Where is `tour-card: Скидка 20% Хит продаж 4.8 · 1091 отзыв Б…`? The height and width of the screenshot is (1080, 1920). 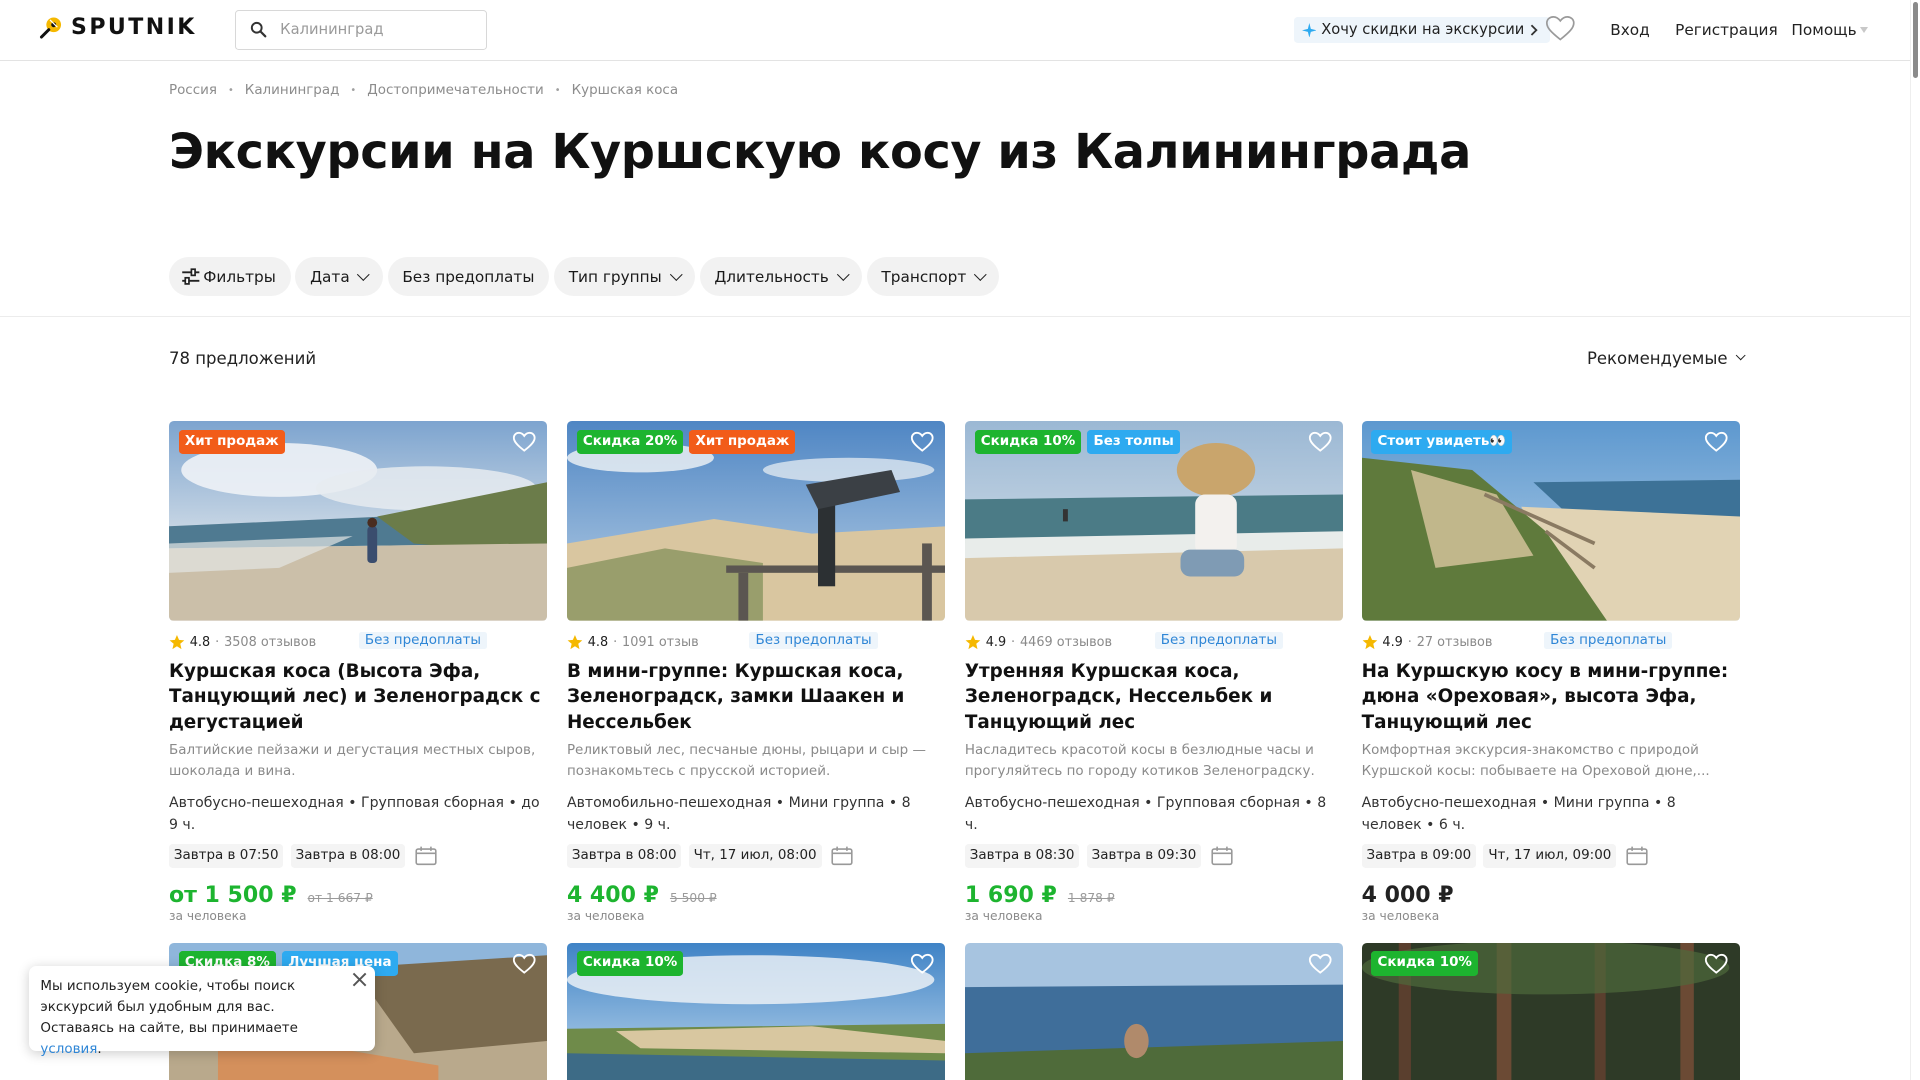 tour-card: Скидка 20% Хит продаж 4.8 · 1091 отзыв Б… is located at coordinates (756, 672).